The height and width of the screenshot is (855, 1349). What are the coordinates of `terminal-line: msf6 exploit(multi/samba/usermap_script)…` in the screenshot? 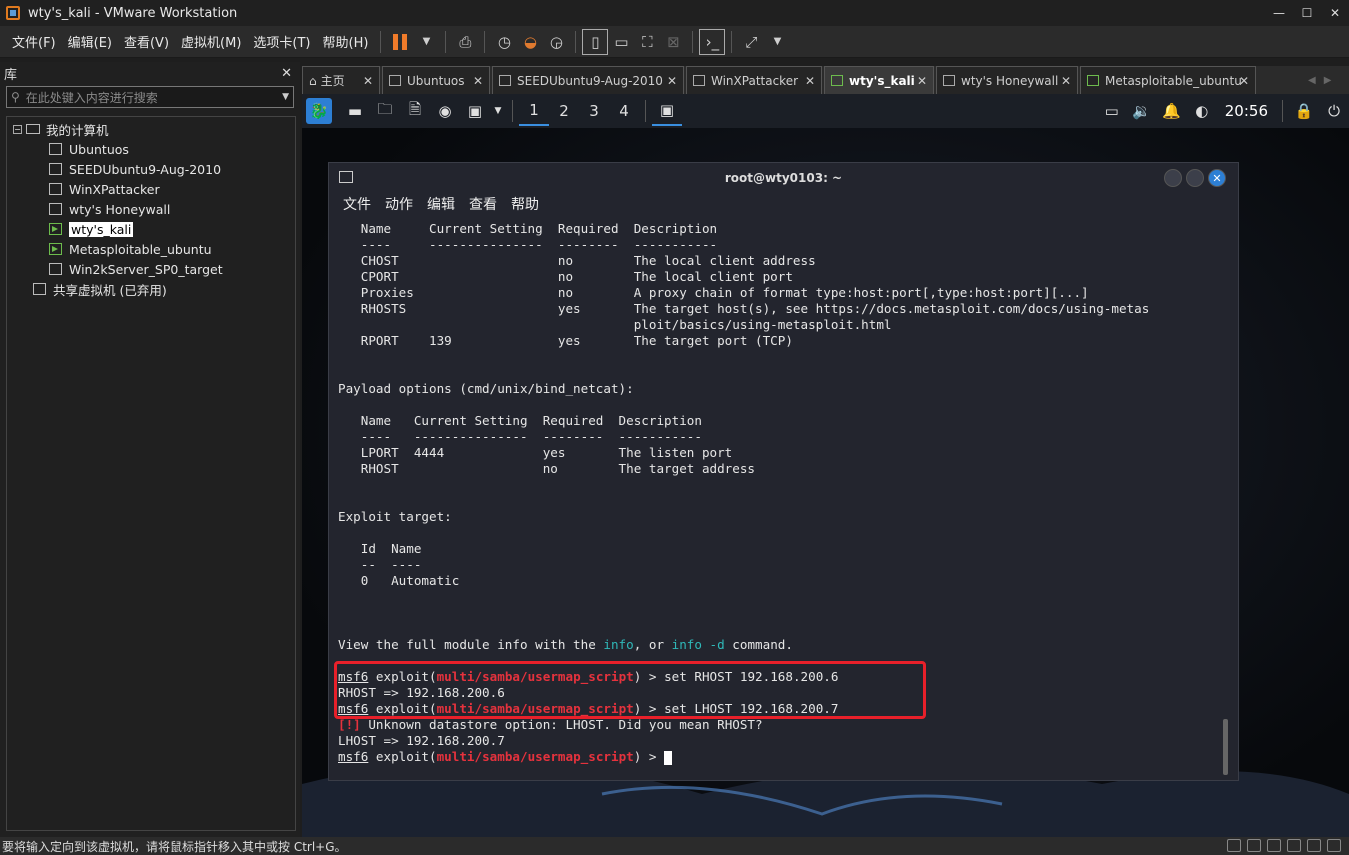 It's located at (743, 757).